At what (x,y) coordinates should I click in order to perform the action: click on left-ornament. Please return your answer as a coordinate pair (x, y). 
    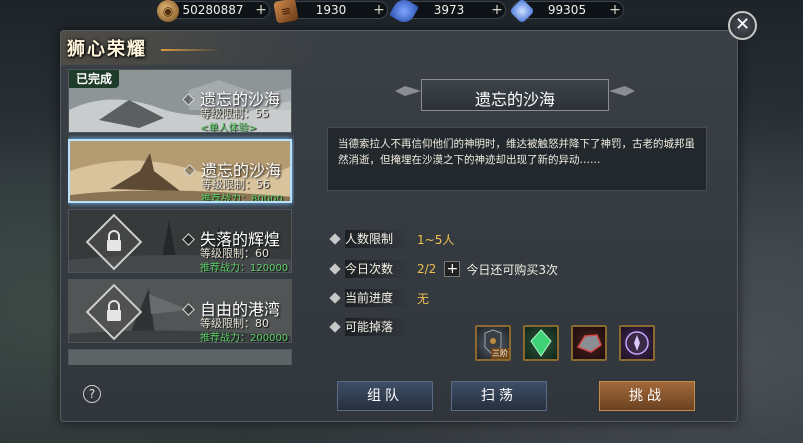
    Looking at the image, I should click on (408, 91).